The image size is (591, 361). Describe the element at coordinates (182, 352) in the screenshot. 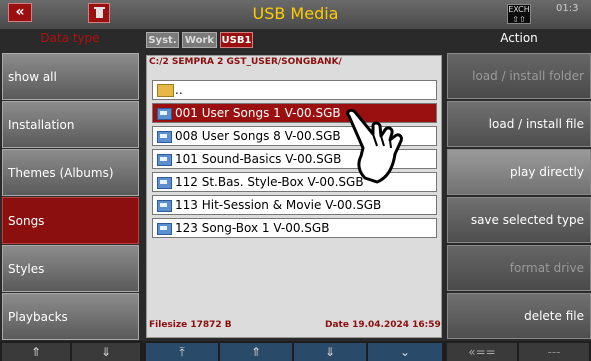

I see `scroll-top-button: ⤒` at that location.